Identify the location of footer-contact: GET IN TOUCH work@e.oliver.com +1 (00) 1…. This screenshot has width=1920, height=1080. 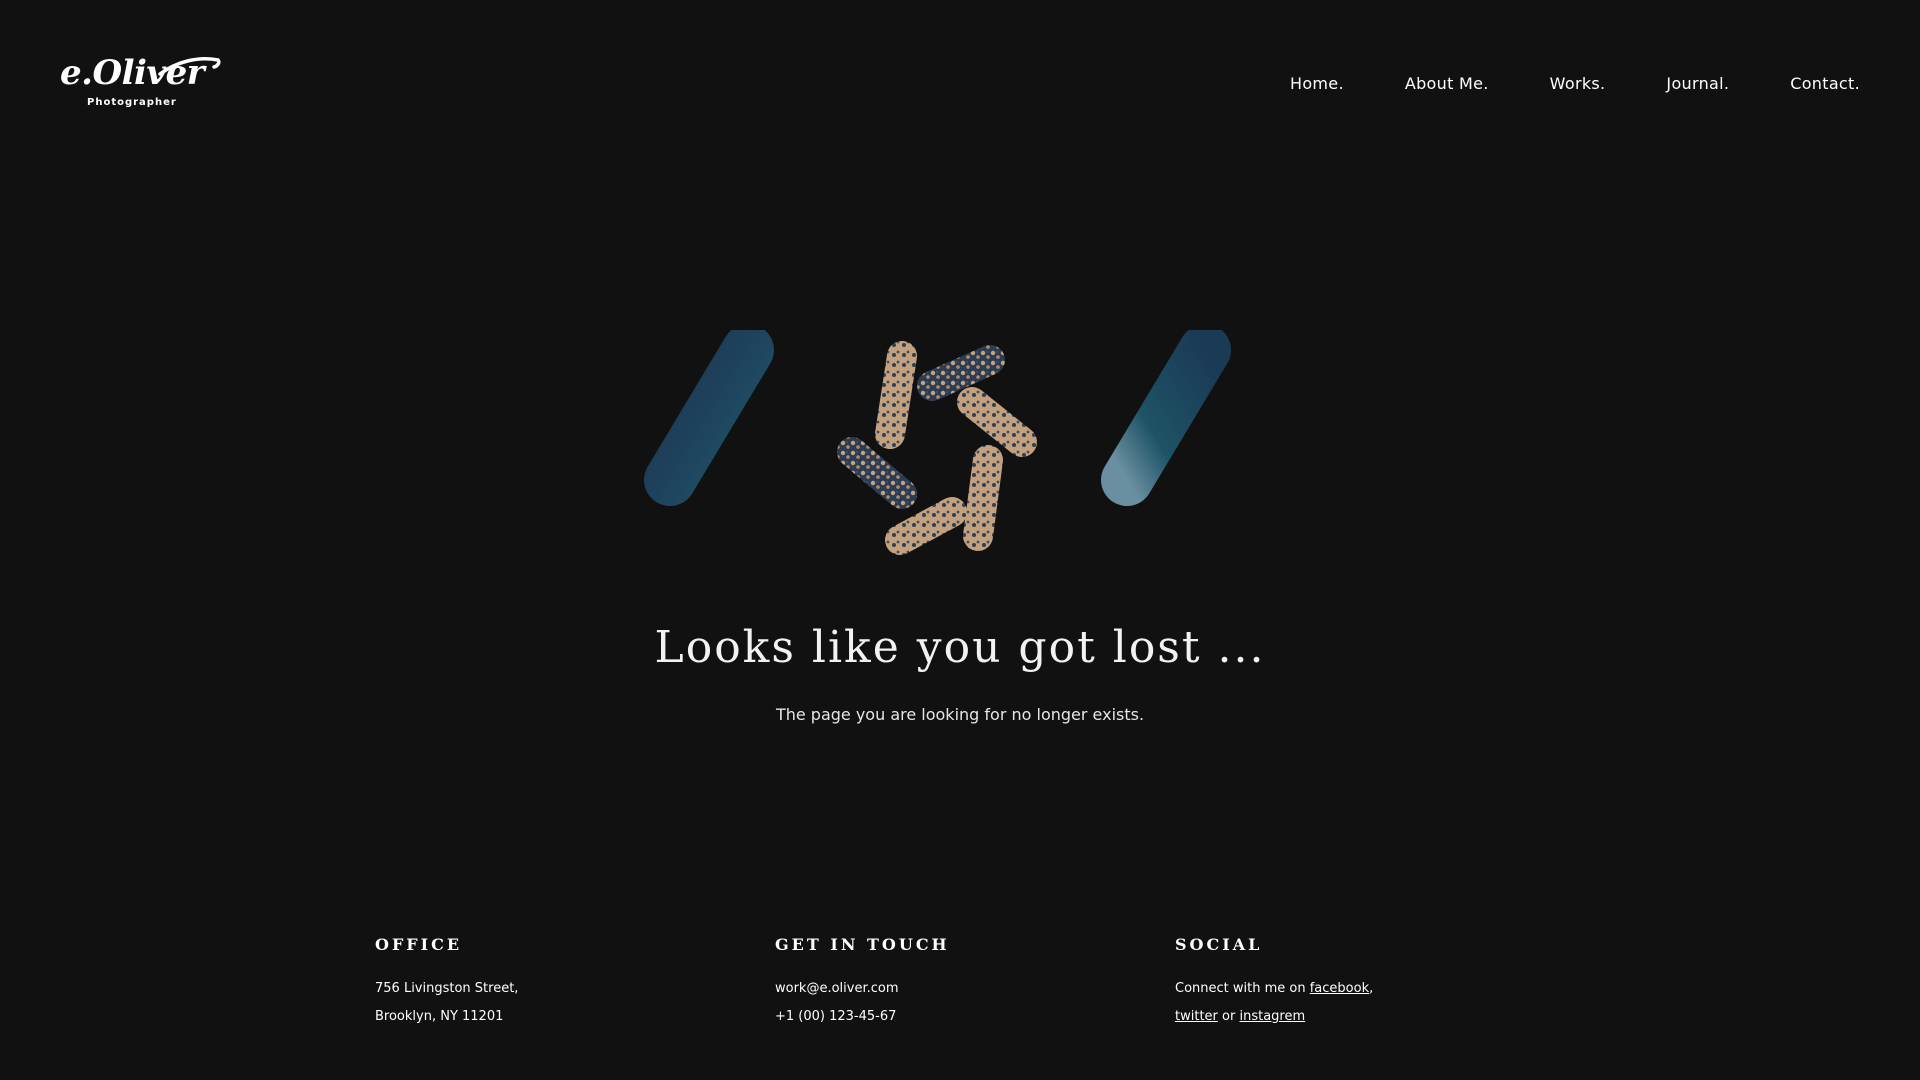
(955, 983).